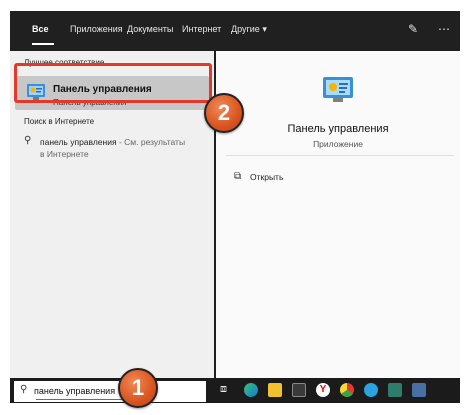  What do you see at coordinates (299, 390) in the screenshot?
I see `store-icon` at bounding box center [299, 390].